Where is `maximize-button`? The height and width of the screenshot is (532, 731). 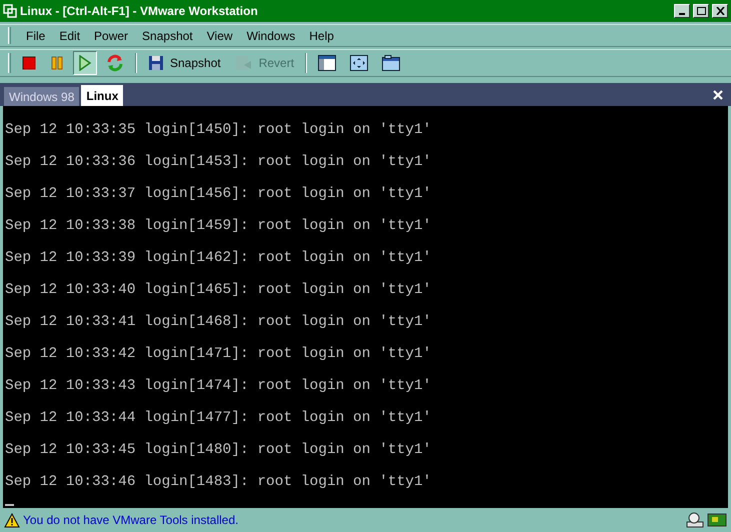 maximize-button is located at coordinates (701, 11).